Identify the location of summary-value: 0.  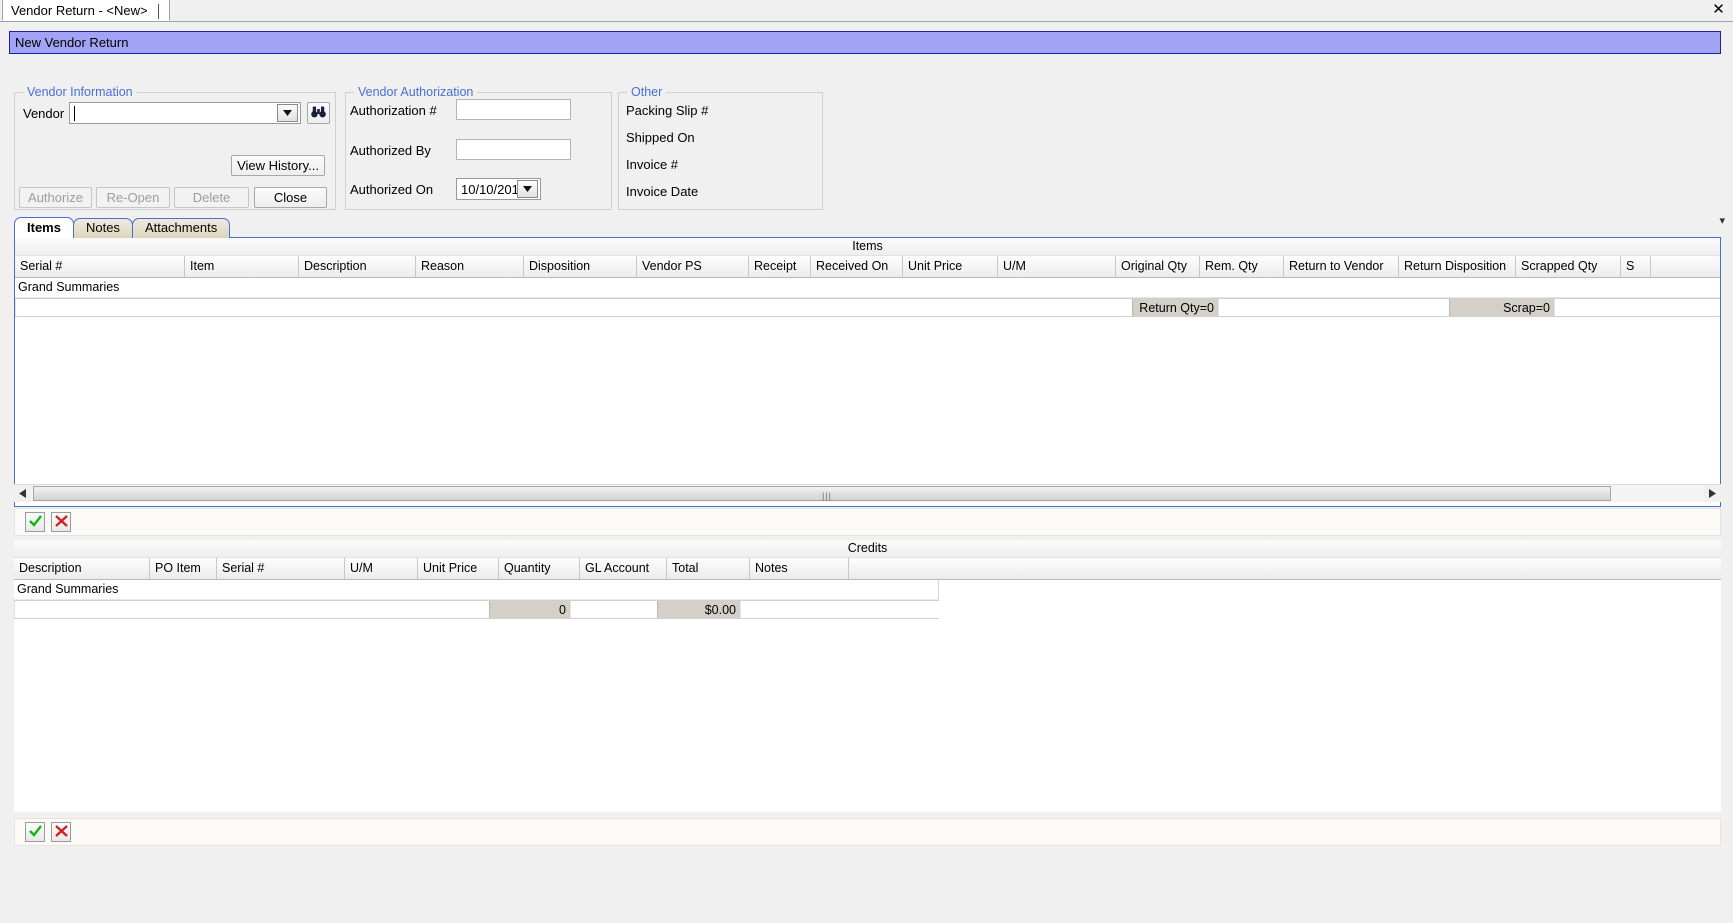
(529, 609).